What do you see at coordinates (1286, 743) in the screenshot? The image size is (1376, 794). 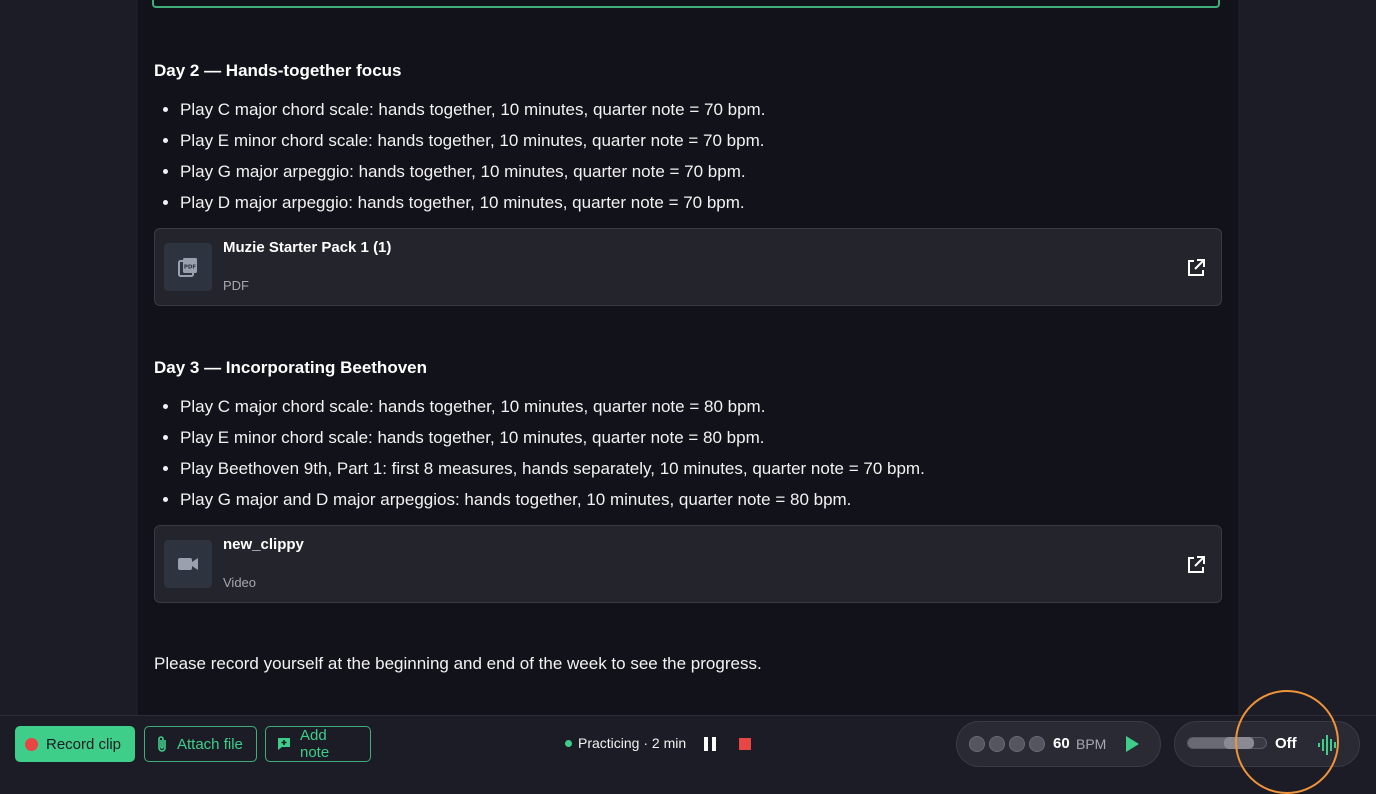 I see `drone-state-label: Off` at bounding box center [1286, 743].